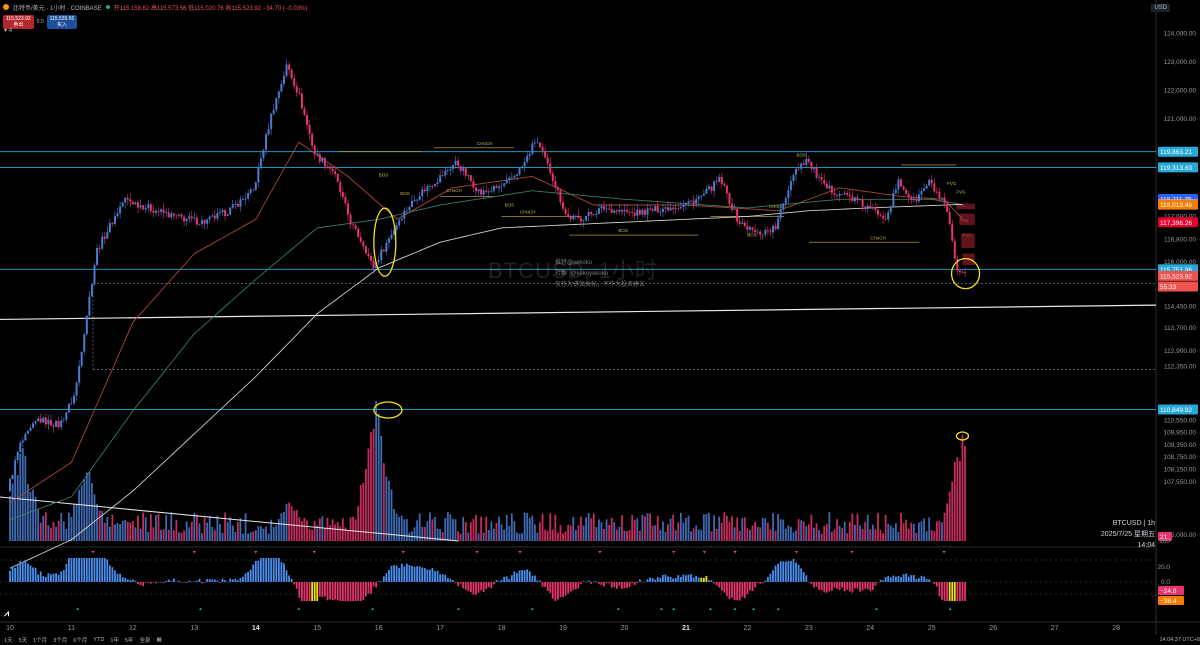 Image resolution: width=1200 pixels, height=645 pixels. What do you see at coordinates (6, 613) in the screenshot?
I see `tradingview-logo-icon: ⩘` at bounding box center [6, 613].